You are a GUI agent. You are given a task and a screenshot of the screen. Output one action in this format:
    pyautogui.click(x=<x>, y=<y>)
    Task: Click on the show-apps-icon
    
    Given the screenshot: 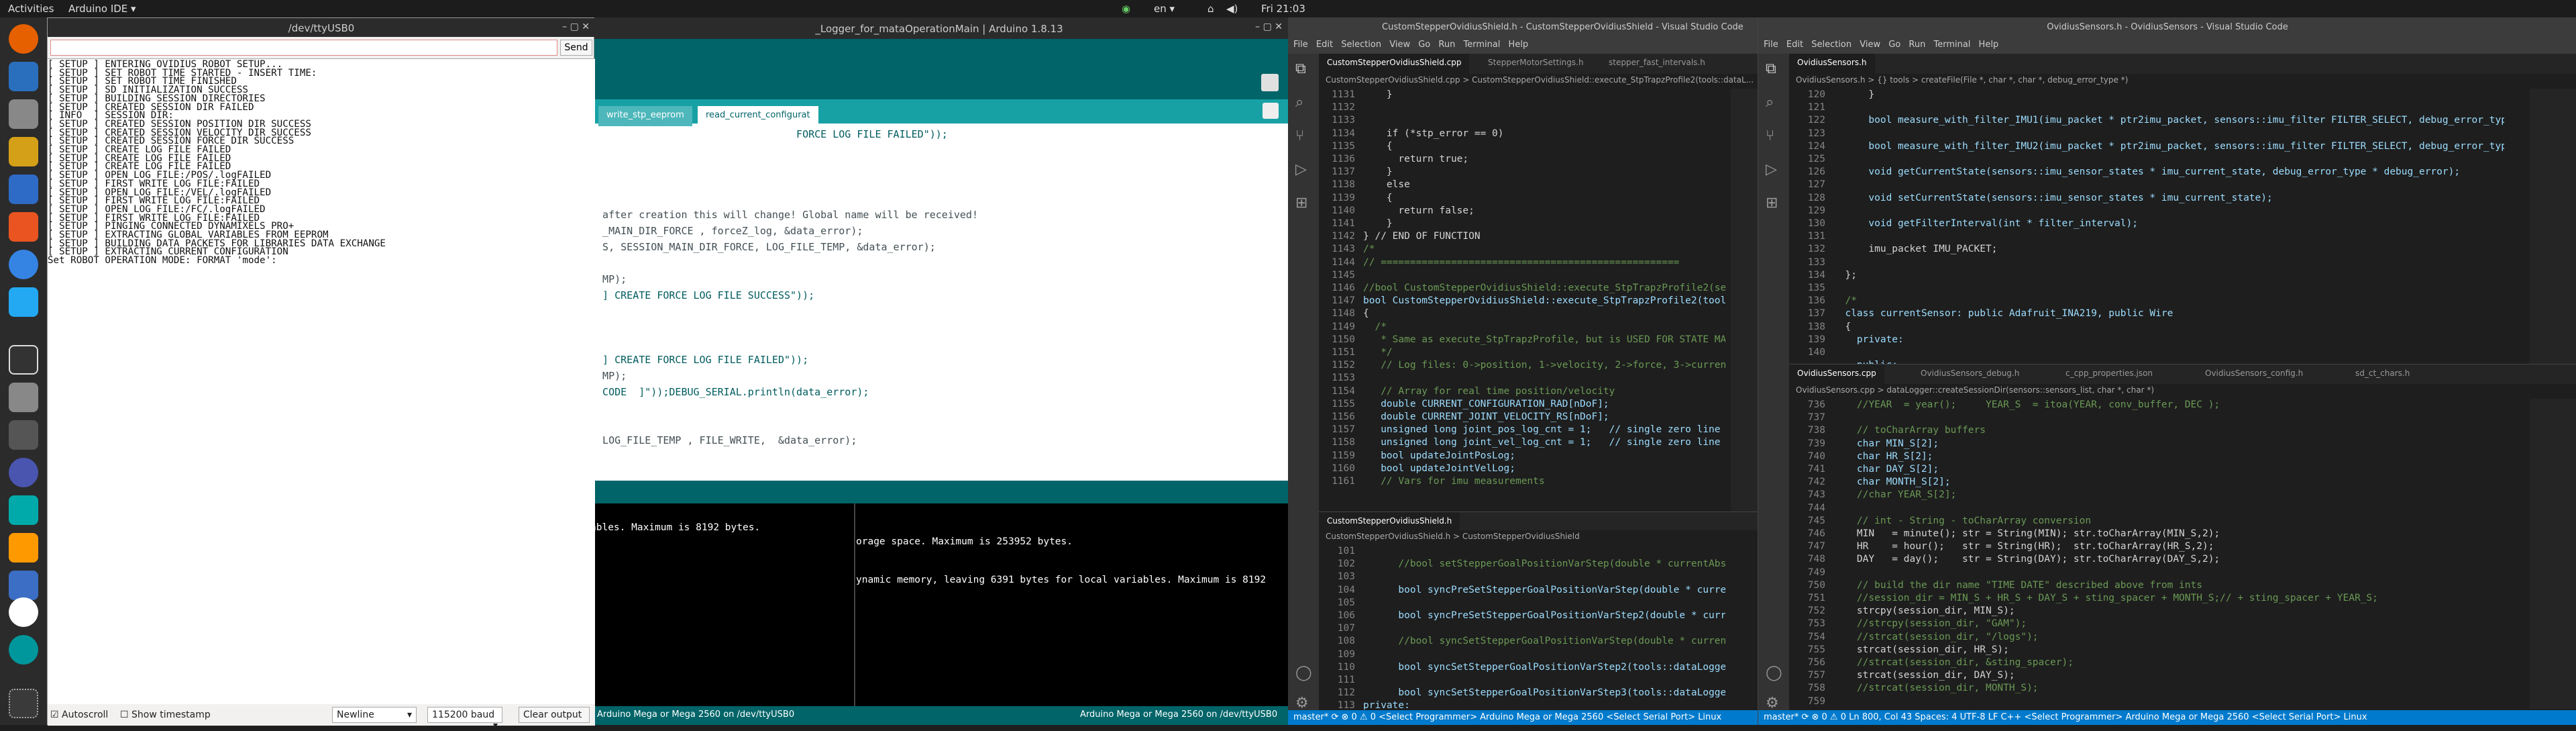 What is the action you would take?
    pyautogui.click(x=23, y=703)
    